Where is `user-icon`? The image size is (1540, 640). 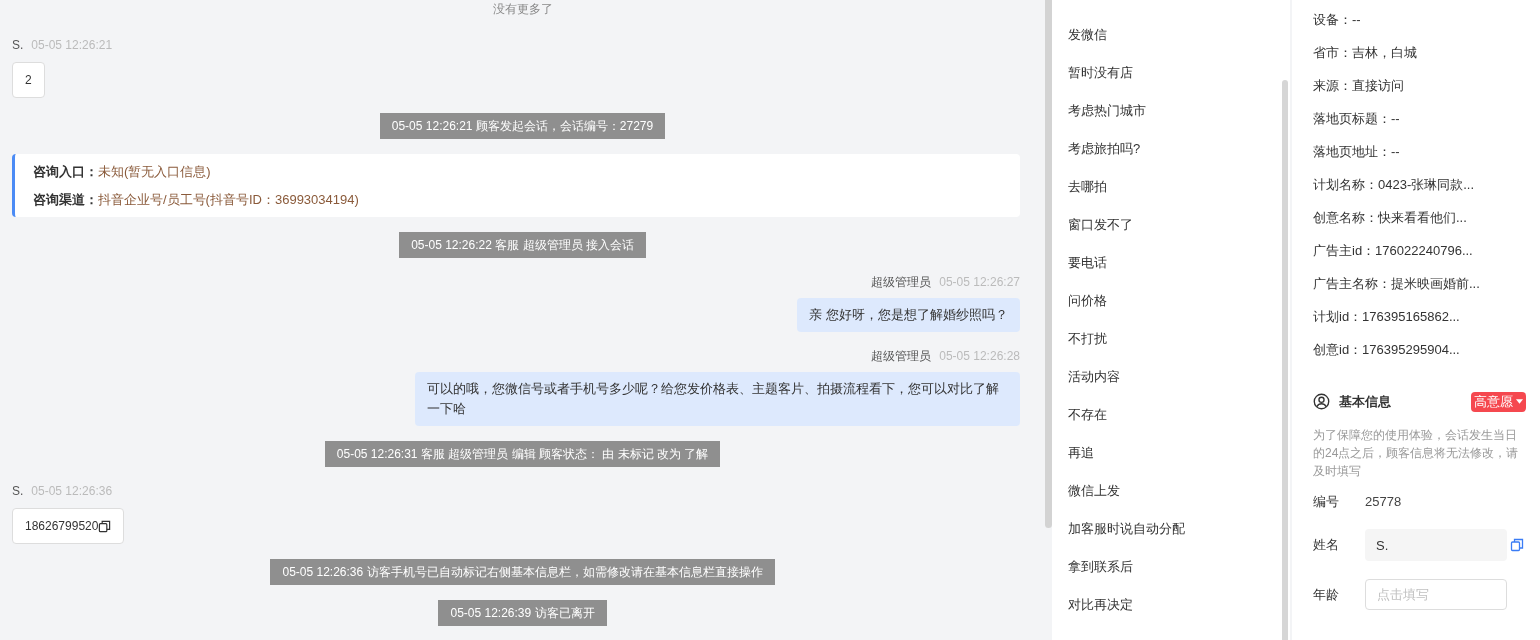 user-icon is located at coordinates (1321, 402).